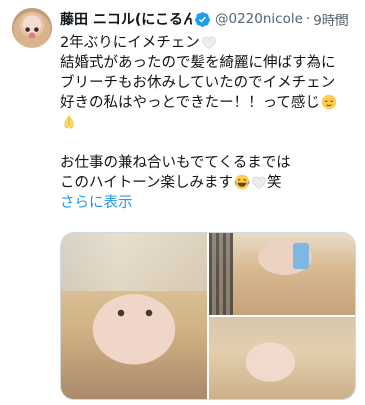 This screenshot has height=405, width=365. What do you see at coordinates (329, 102) in the screenshot?
I see `relieved-face-icon` at bounding box center [329, 102].